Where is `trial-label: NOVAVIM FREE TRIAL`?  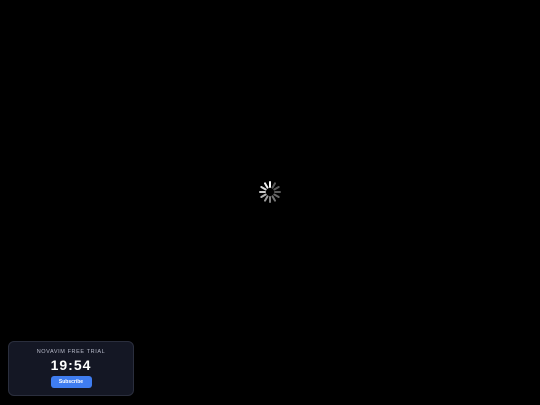
trial-label: NOVAVIM FREE TRIAL is located at coordinates (71, 352).